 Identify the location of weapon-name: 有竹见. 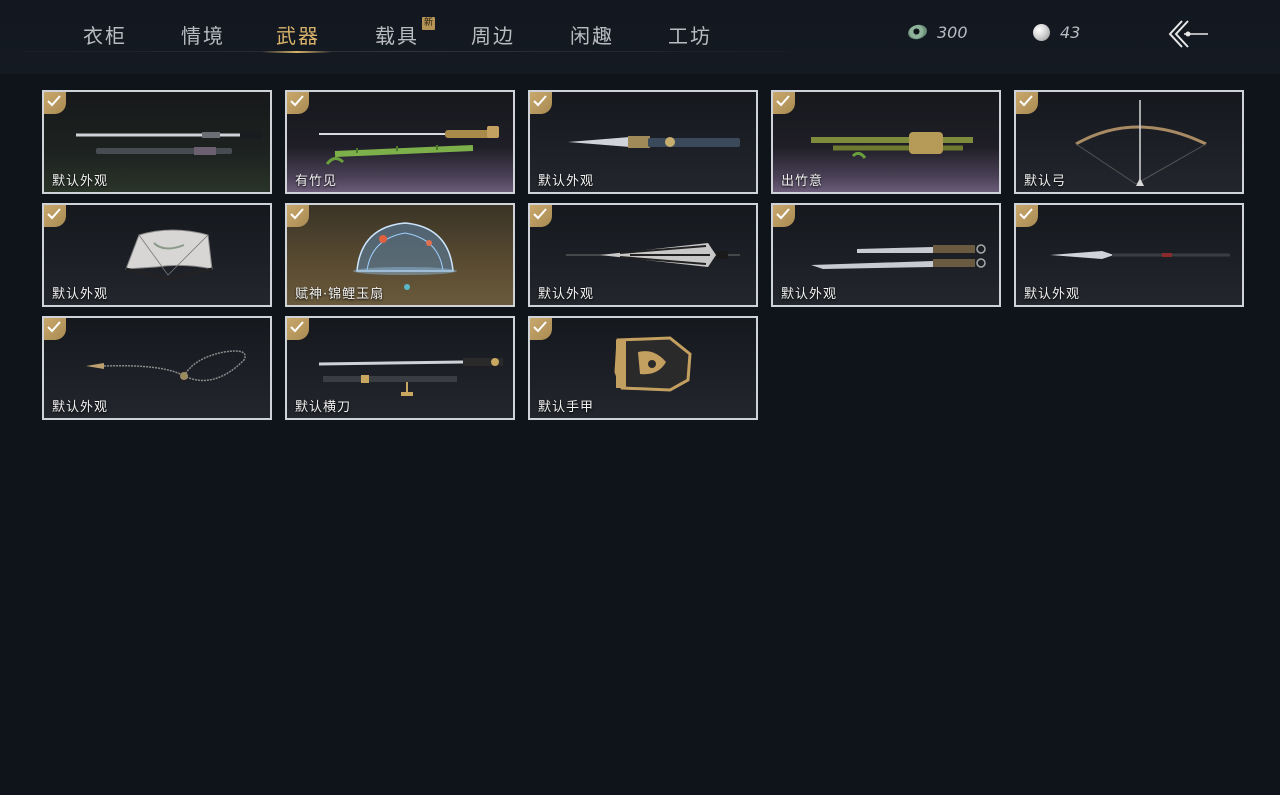
(316, 181).